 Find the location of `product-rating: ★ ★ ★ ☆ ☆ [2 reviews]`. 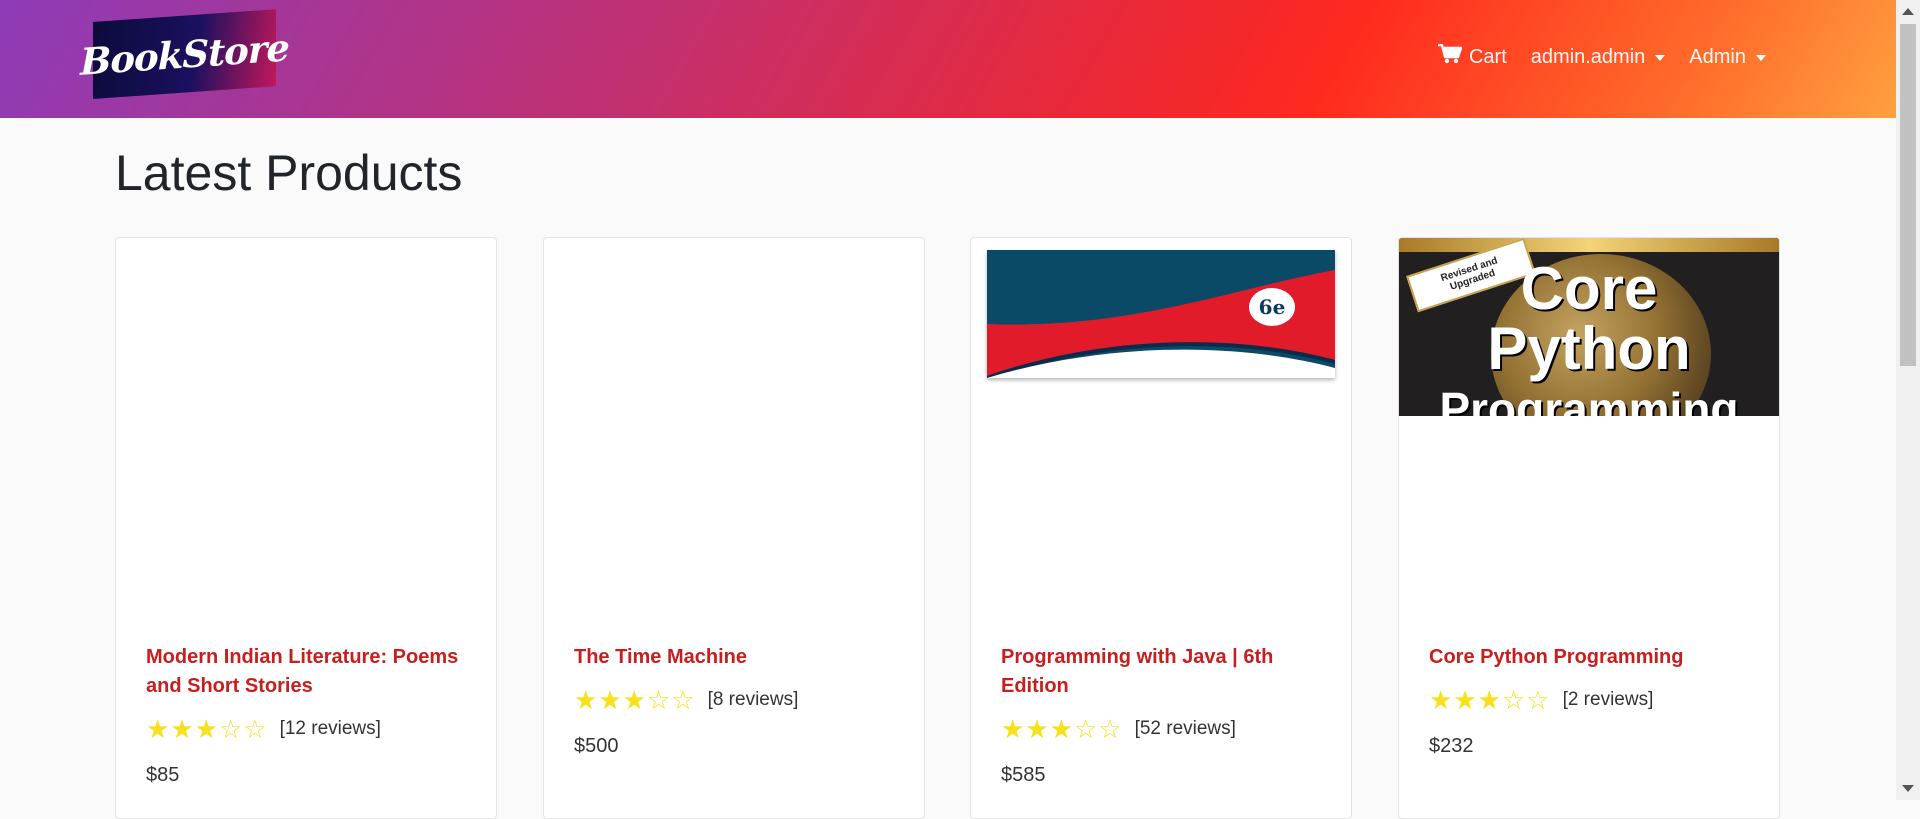

product-rating: ★ ★ ★ ☆ ☆ [2 reviews] is located at coordinates (1590, 700).